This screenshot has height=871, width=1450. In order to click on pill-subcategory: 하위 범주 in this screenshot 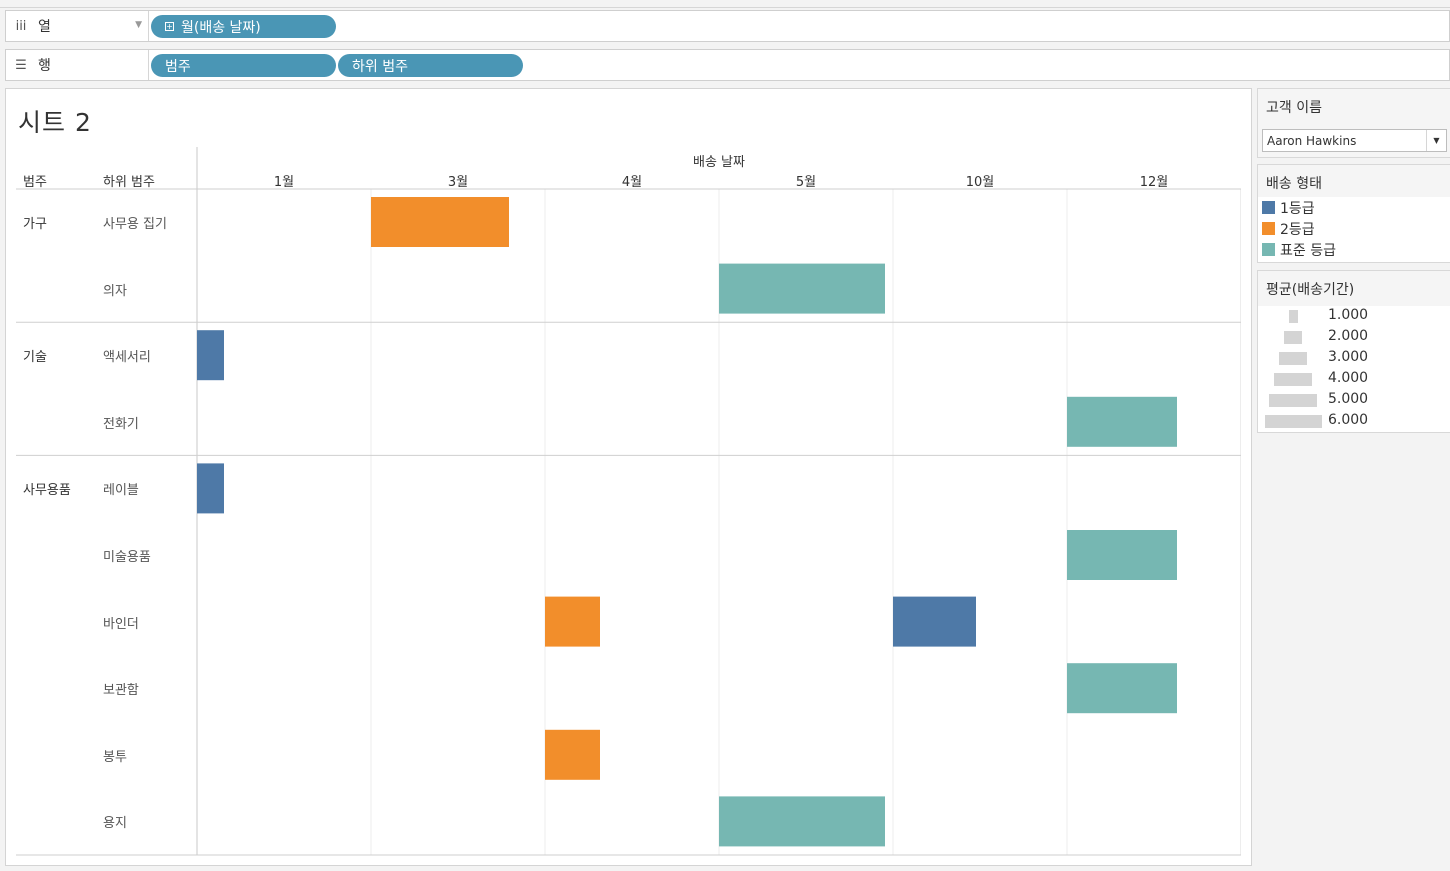, I will do `click(430, 65)`.